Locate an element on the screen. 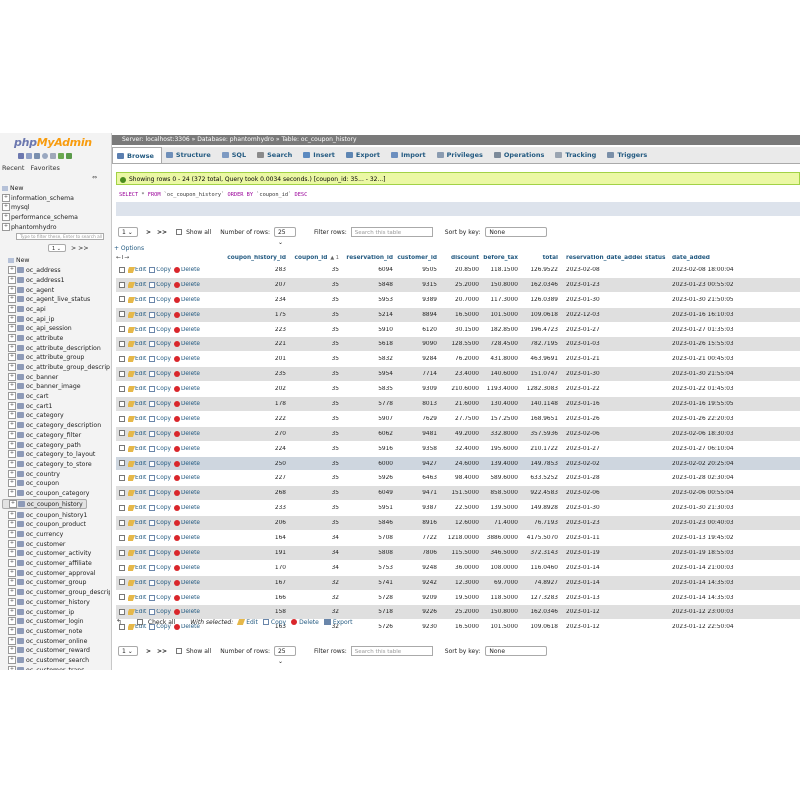  cell-discount: 20.8500 is located at coordinates (462, 270).